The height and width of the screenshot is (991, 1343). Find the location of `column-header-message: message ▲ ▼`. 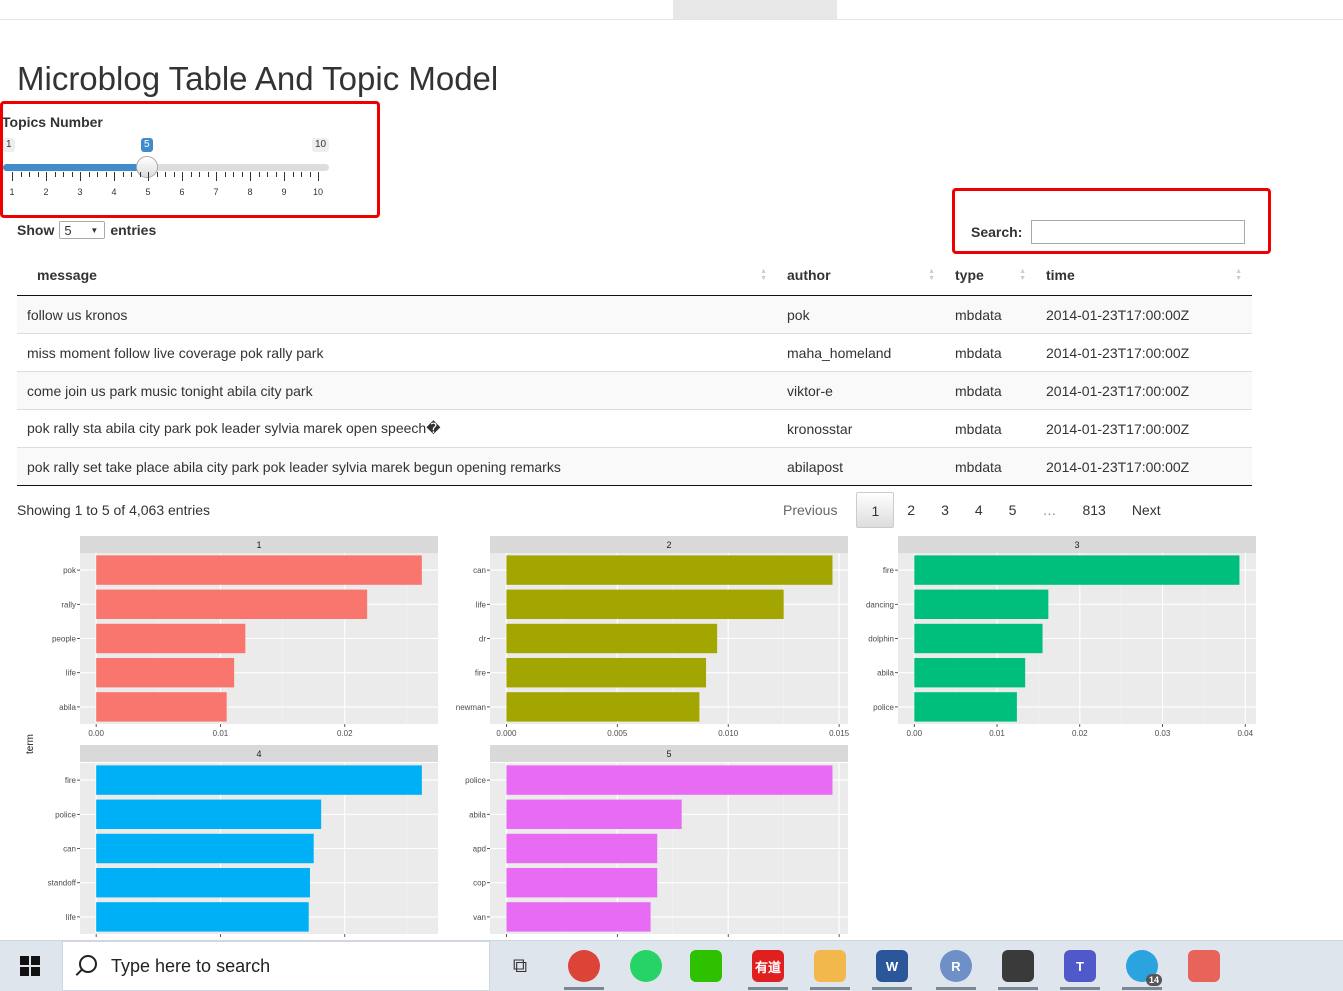

column-header-message: message ▲ ▼ is located at coordinates (397, 275).